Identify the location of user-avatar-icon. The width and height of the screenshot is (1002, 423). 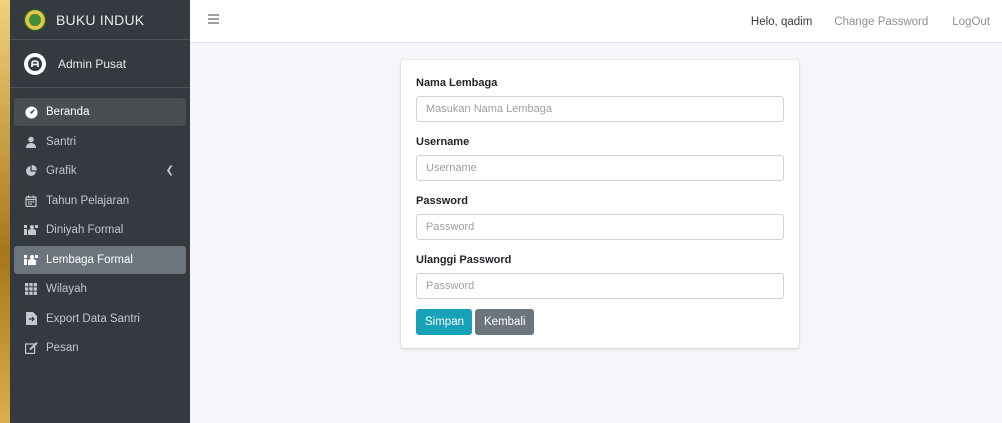
(35, 63).